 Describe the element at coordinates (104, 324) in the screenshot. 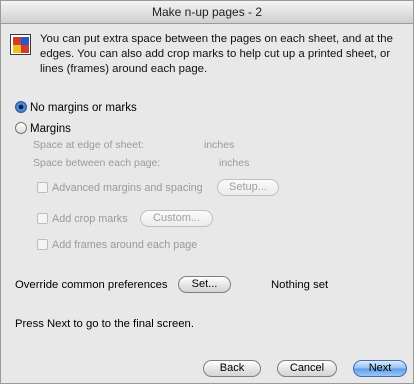

I see `footer-hint: Press Next to go to the final screen.` at that location.